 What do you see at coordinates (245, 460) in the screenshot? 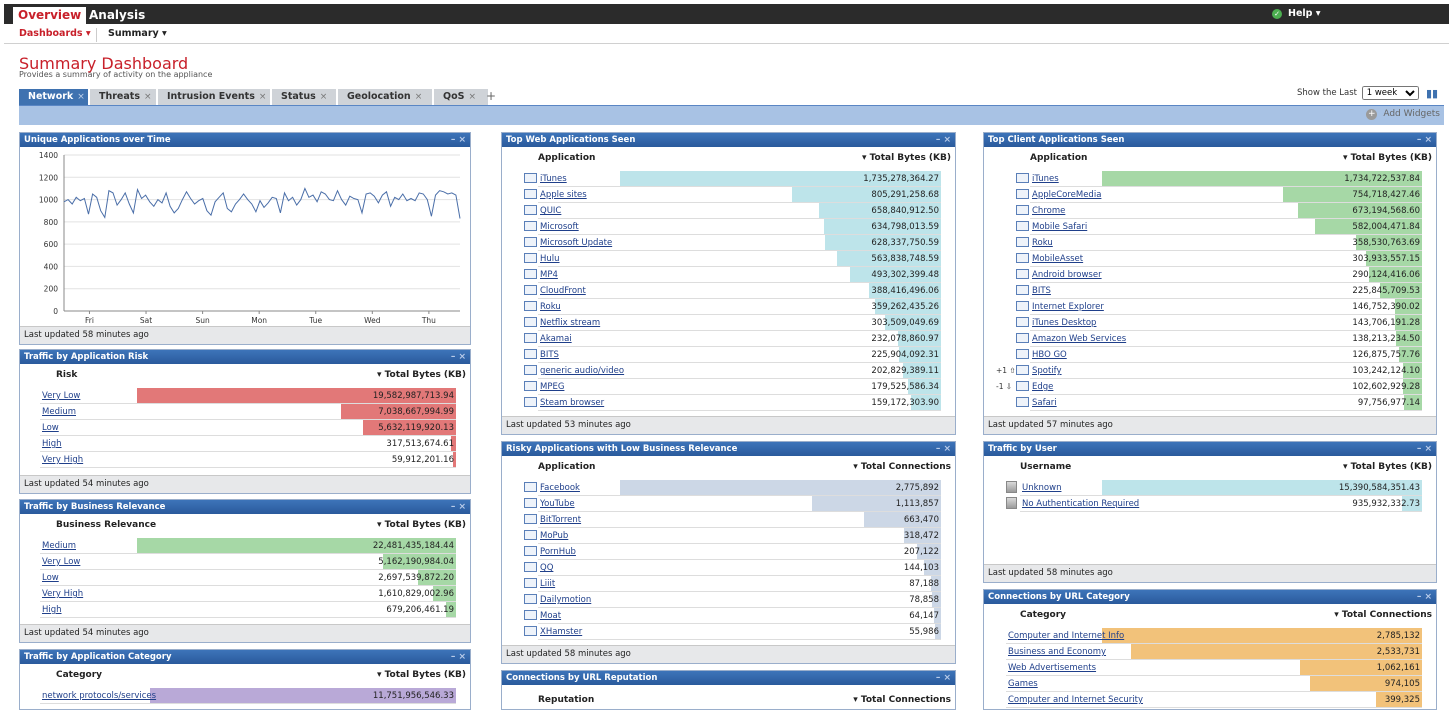
I see `table-row: Very High 59,912,201.16` at bounding box center [245, 460].